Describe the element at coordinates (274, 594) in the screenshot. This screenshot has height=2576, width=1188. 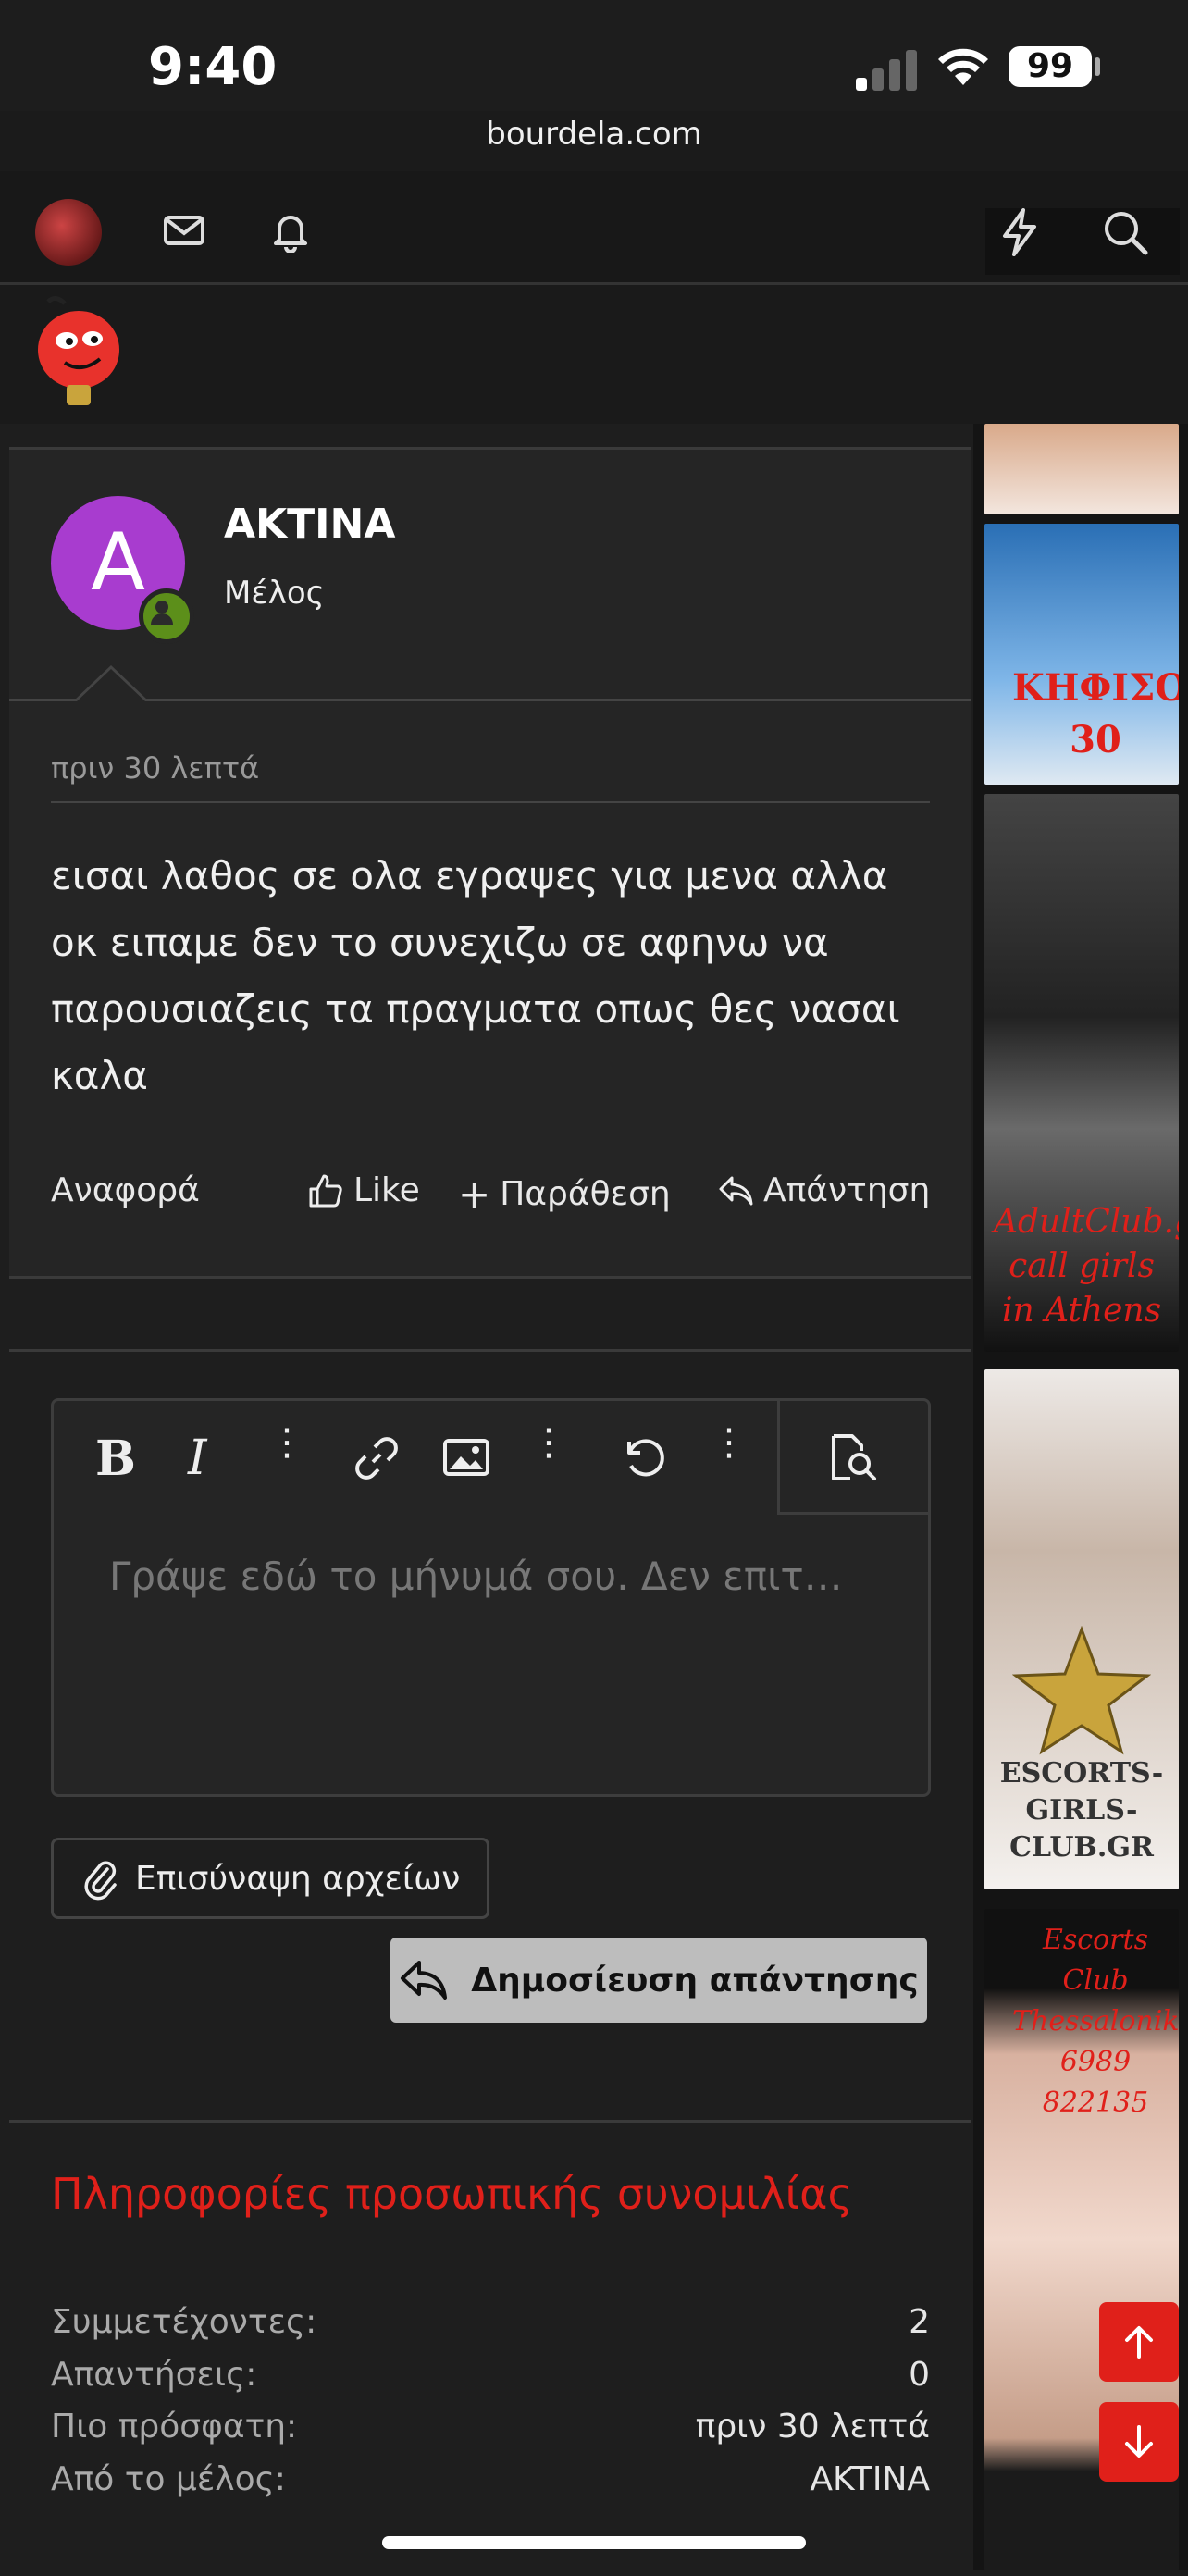
I see `author-role: Μέλος` at that location.